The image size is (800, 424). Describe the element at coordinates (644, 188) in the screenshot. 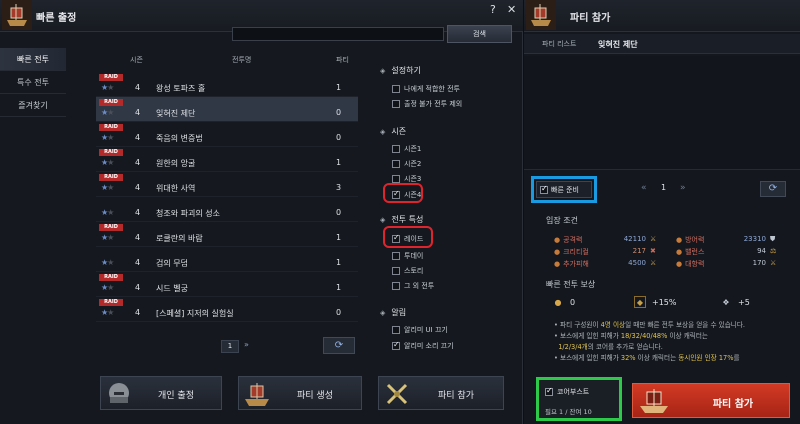

I see `prev-page-icon: «` at that location.